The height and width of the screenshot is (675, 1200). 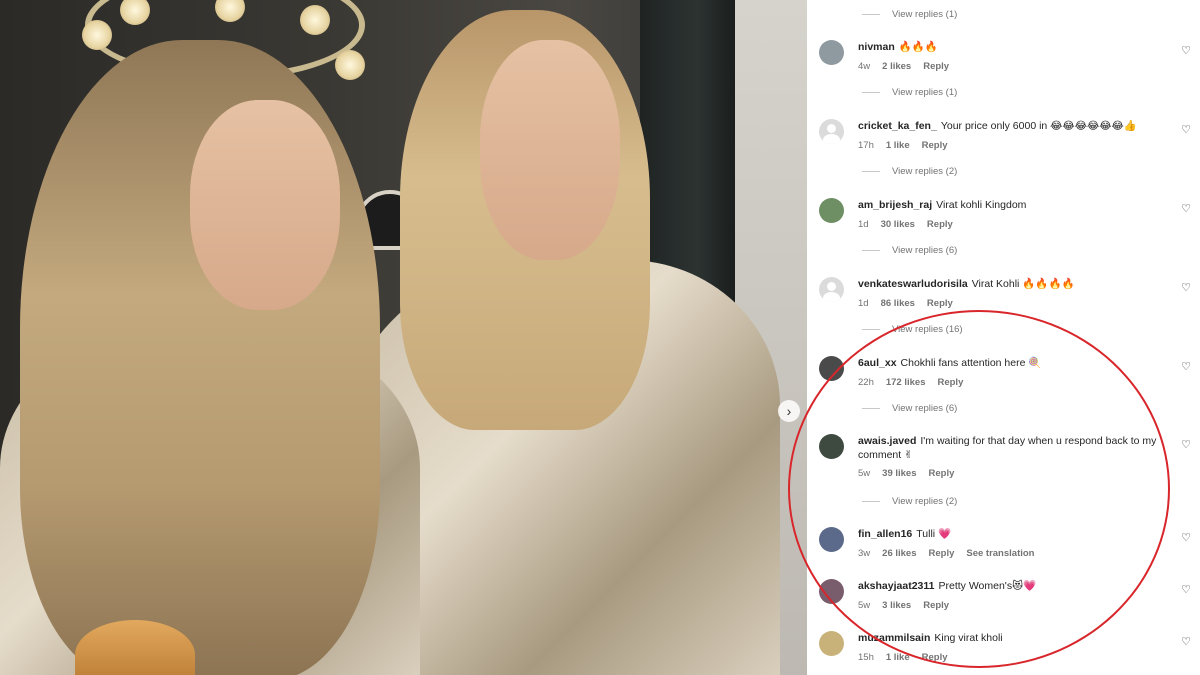 I want to click on comment-meta: 22h 172 likes Reply, so click(x=910, y=382).